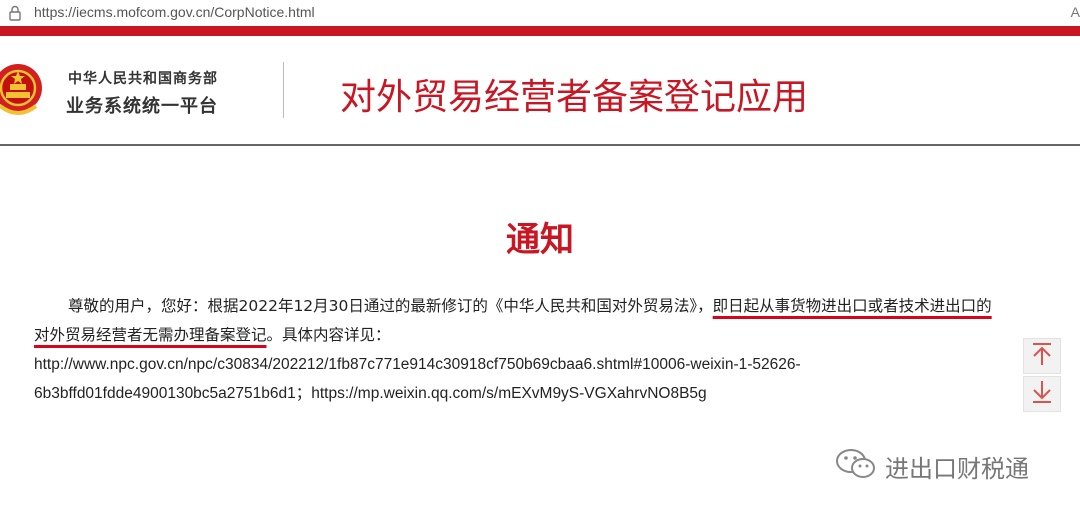 The height and width of the screenshot is (515, 1080). I want to click on arrow-down-icon, so click(1042, 394).